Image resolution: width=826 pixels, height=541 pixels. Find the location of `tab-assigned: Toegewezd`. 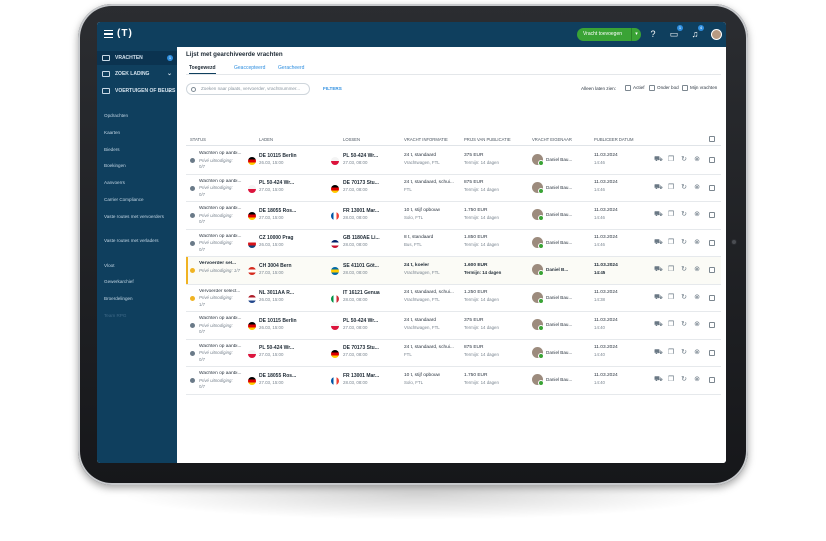

tab-assigned: Toegewezd is located at coordinates (202, 68).